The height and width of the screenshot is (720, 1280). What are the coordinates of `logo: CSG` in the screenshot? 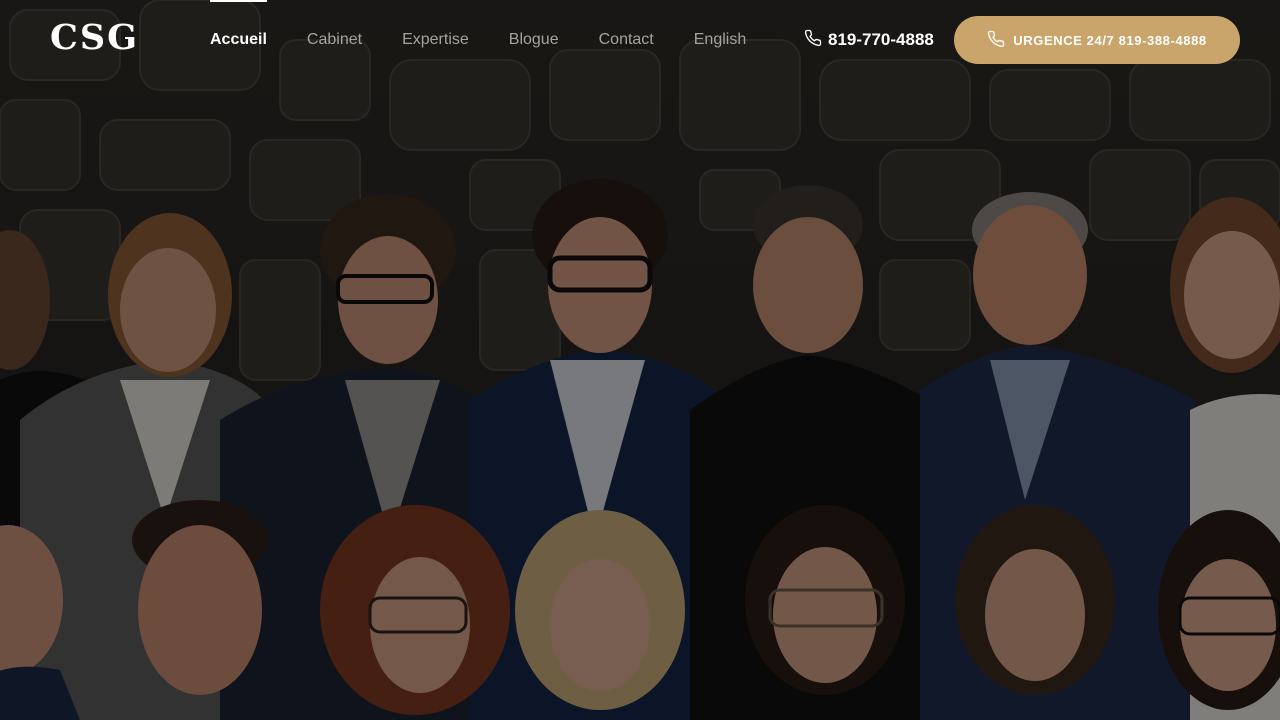 It's located at (94, 38).